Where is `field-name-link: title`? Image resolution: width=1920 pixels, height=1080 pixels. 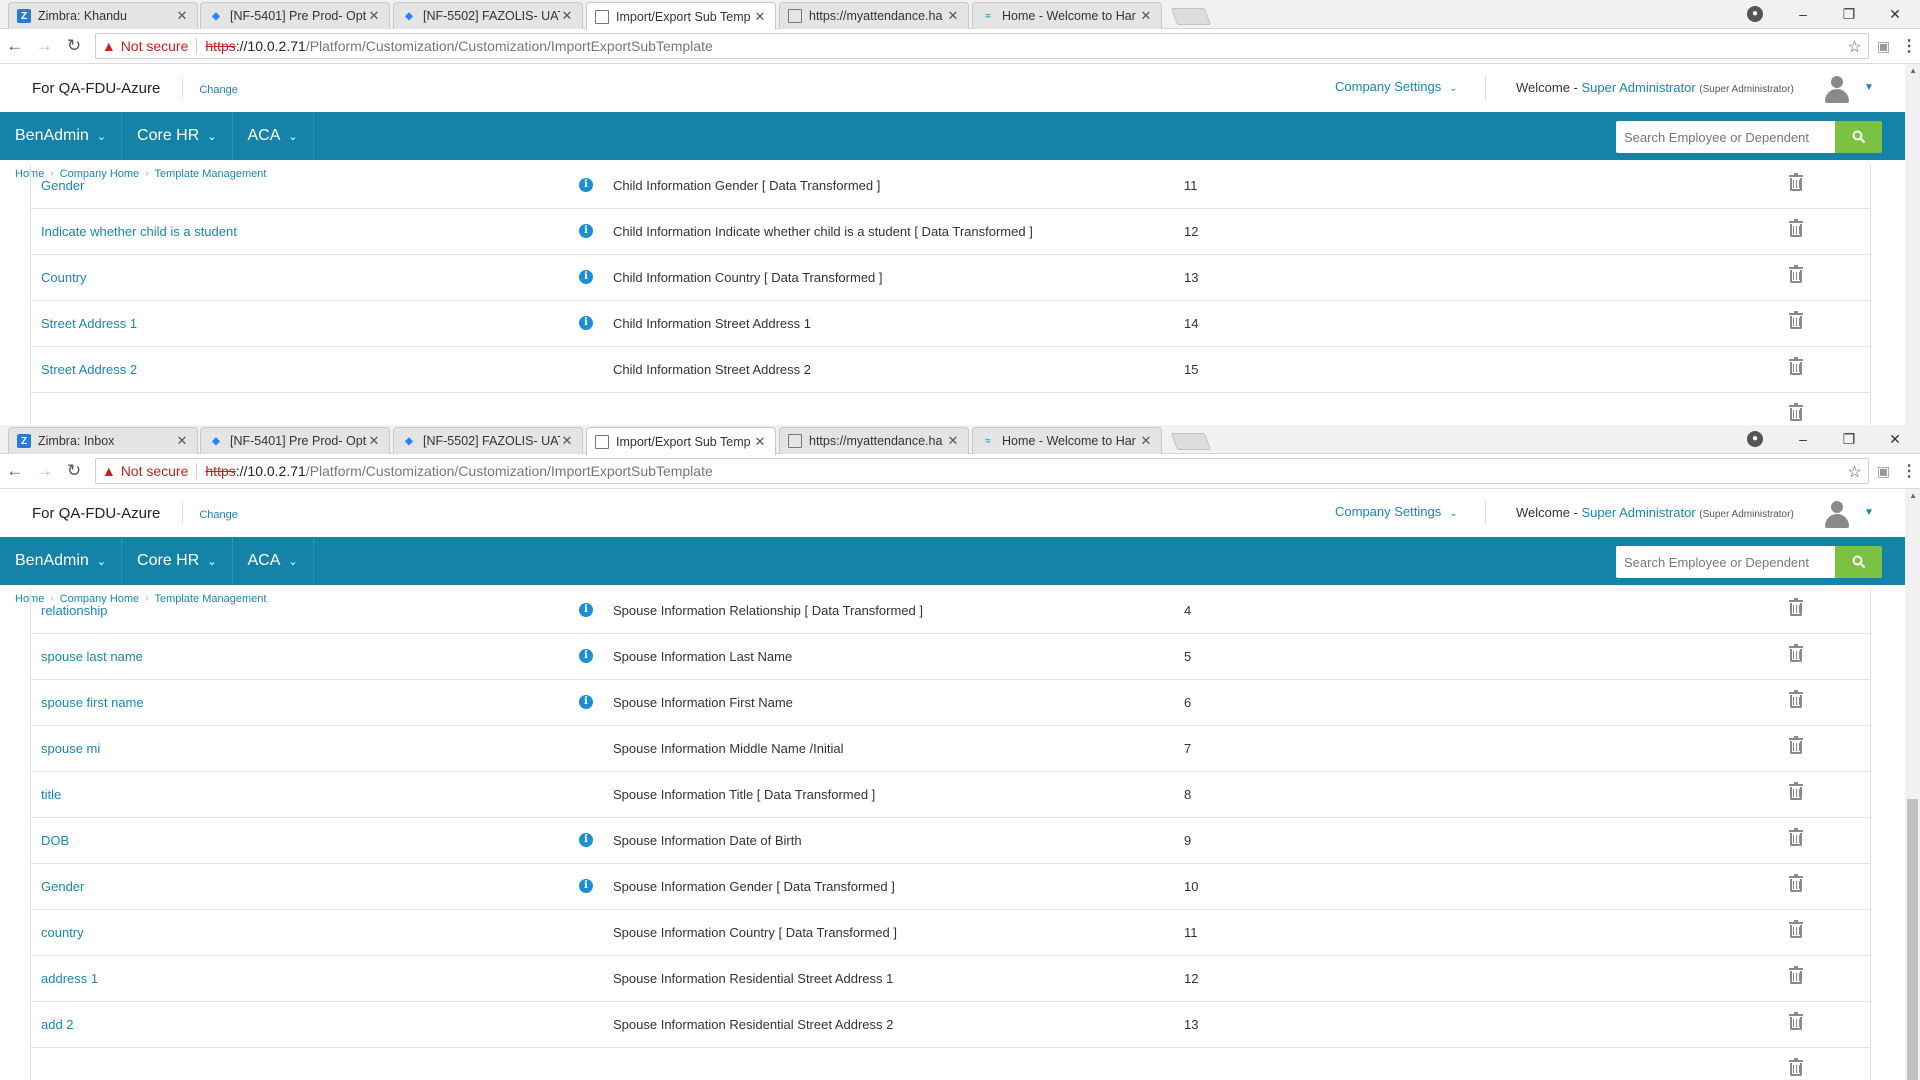
field-name-link: title is located at coordinates (51, 794).